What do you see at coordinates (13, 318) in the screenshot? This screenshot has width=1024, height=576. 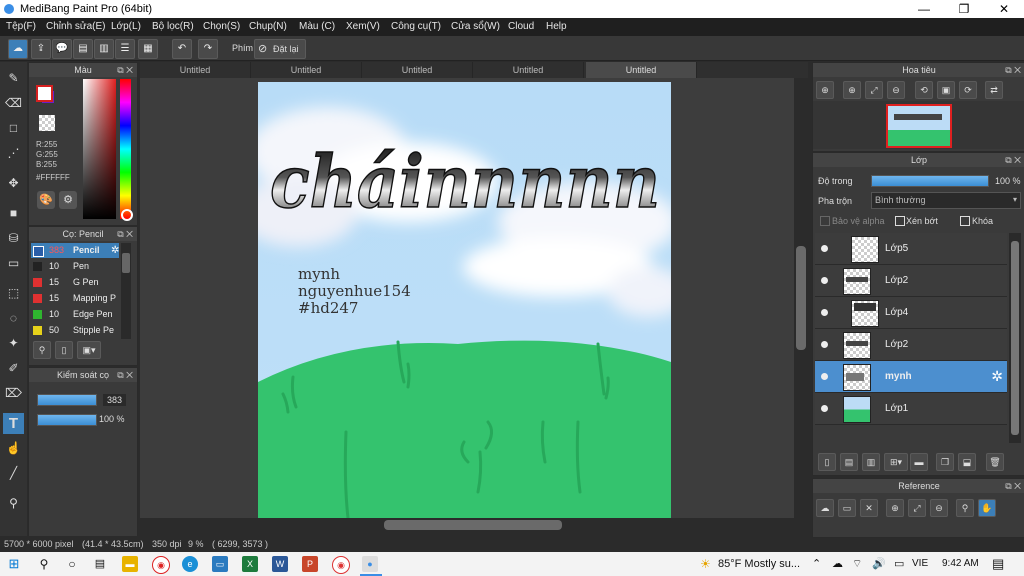 I see `lasso-tool-icon: ◌` at bounding box center [13, 318].